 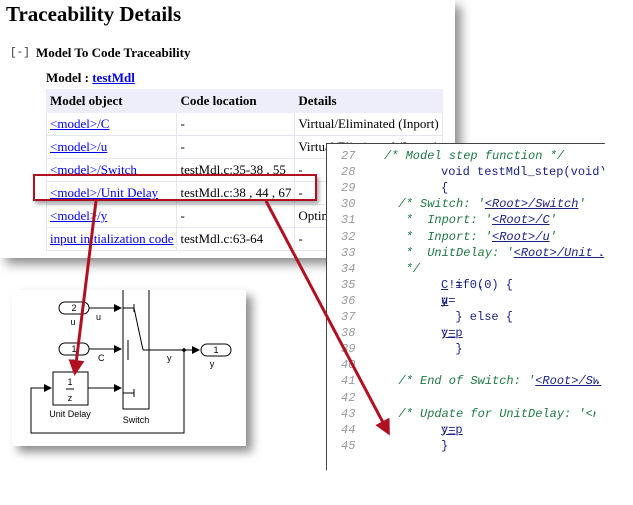 I want to click on code-text: /* End of Switch: '<Root>/Switch ' */, so click(x=508, y=381).